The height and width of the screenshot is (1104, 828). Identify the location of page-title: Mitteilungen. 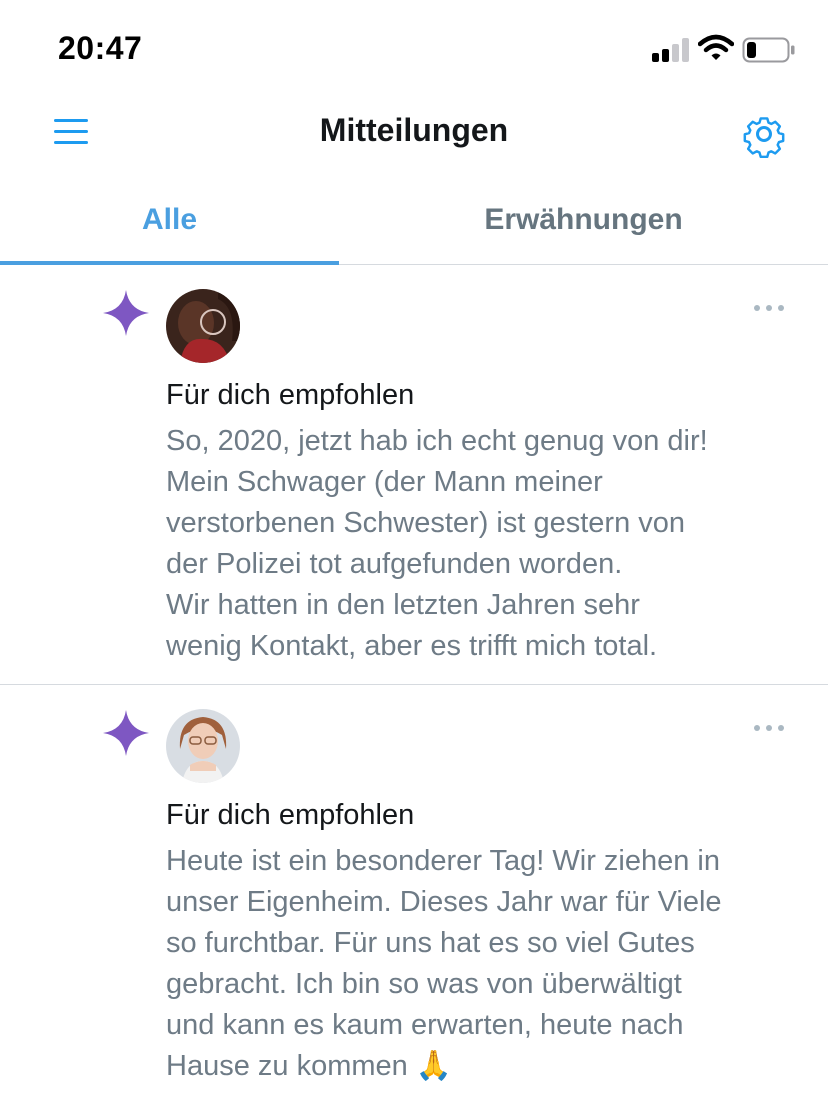
(414, 130).